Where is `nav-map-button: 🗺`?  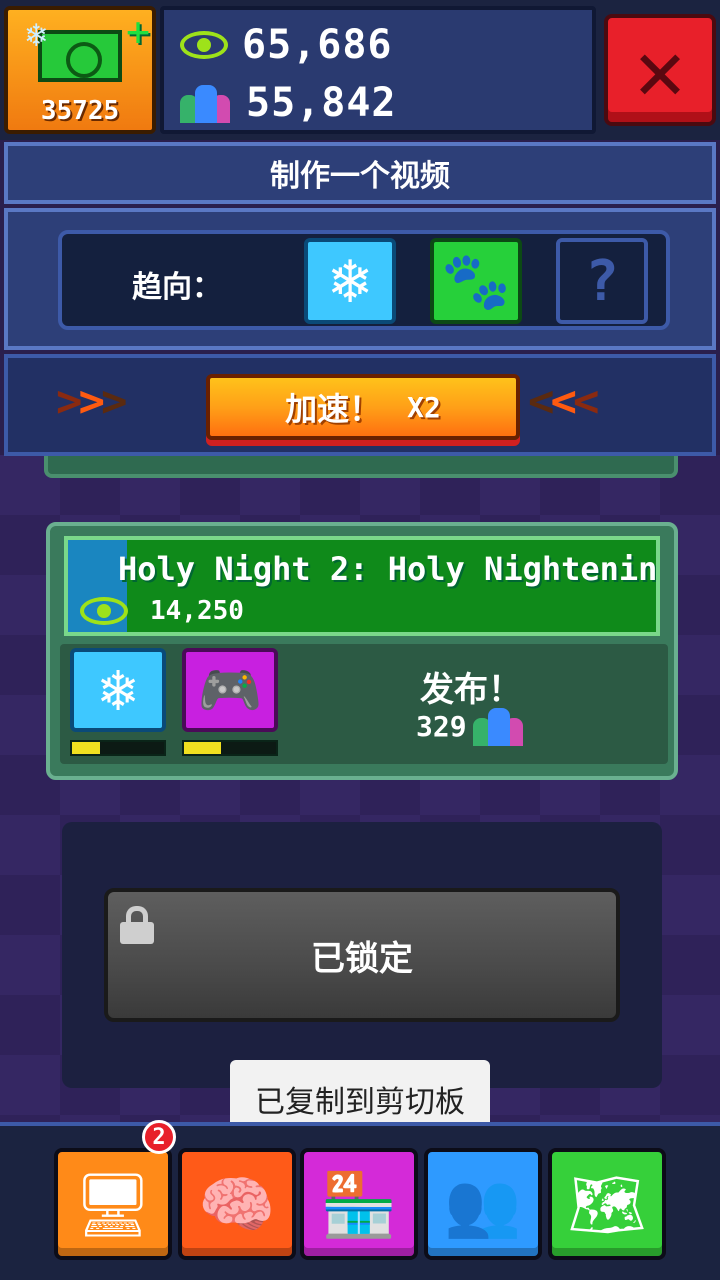 nav-map-button: 🗺 is located at coordinates (607, 1204).